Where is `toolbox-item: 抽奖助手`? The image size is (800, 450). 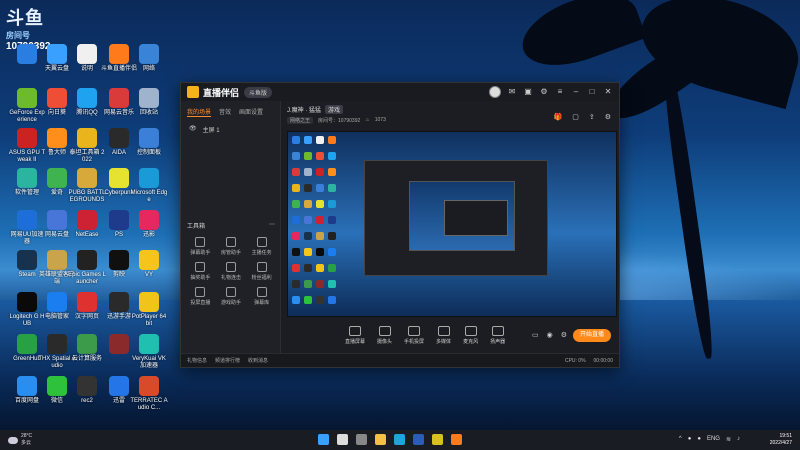 toolbox-item: 抽奖助手 is located at coordinates (200, 271).